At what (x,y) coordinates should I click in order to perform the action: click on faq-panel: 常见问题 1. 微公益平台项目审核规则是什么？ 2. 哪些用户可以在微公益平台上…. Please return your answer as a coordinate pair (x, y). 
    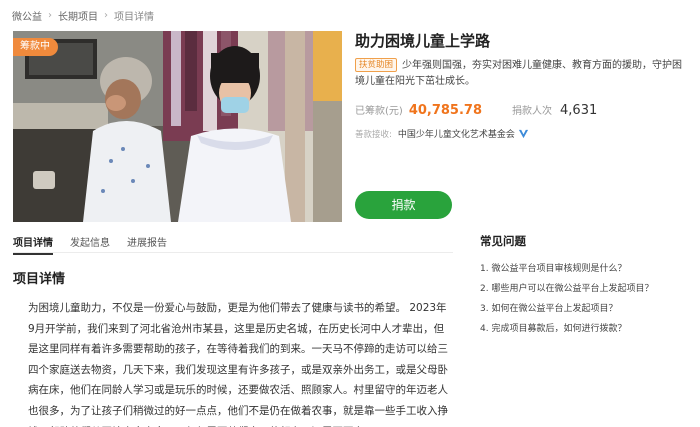
    Looking at the image, I should click on (587, 288).